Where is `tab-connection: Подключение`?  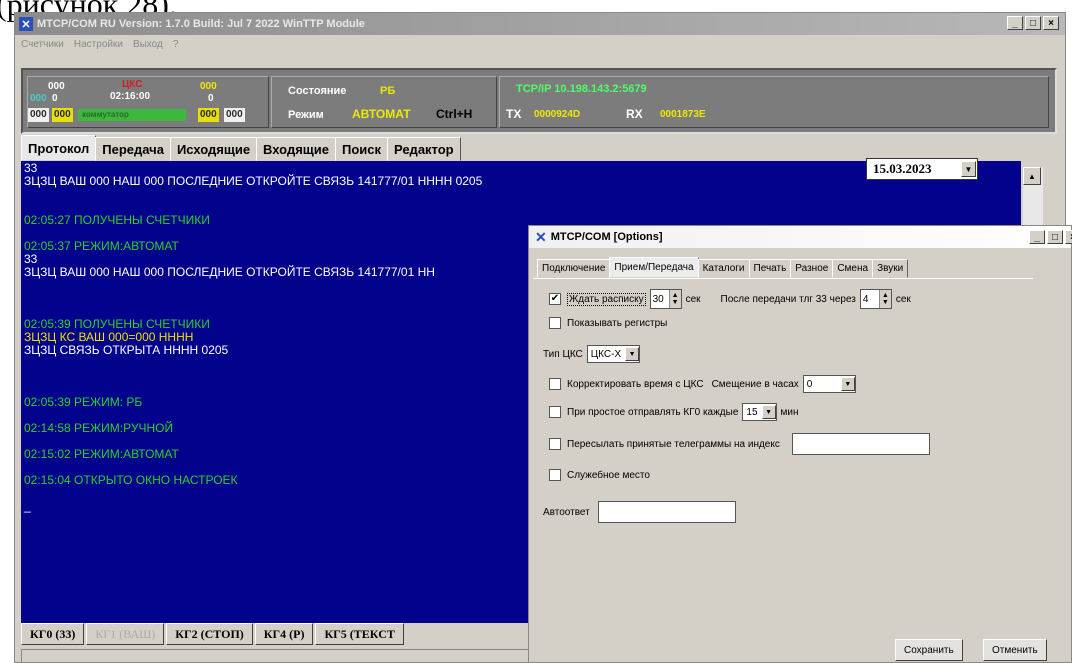
tab-connection: Подключение is located at coordinates (574, 268).